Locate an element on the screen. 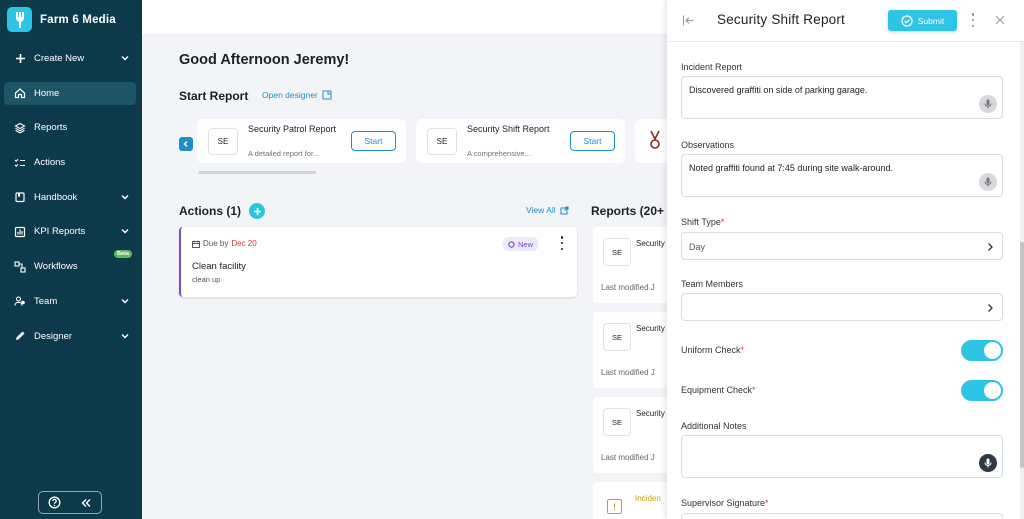 The width and height of the screenshot is (1024, 519). shift-type-select: Day is located at coordinates (842, 246).